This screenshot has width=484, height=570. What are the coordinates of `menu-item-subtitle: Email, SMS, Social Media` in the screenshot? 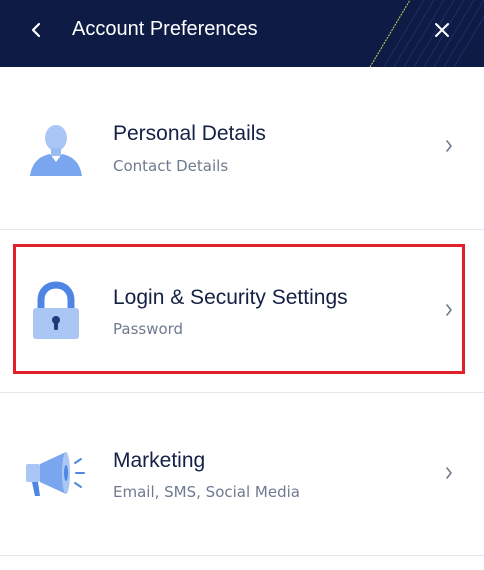 It's located at (206, 492).